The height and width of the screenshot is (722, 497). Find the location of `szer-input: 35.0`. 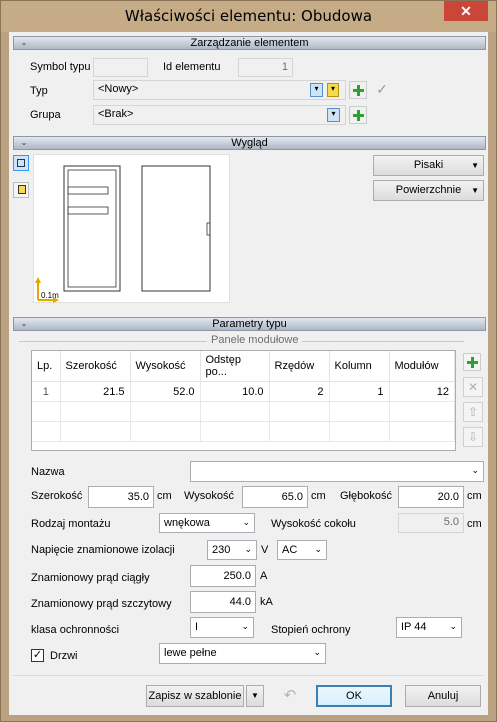

szer-input: 35.0 is located at coordinates (121, 497).